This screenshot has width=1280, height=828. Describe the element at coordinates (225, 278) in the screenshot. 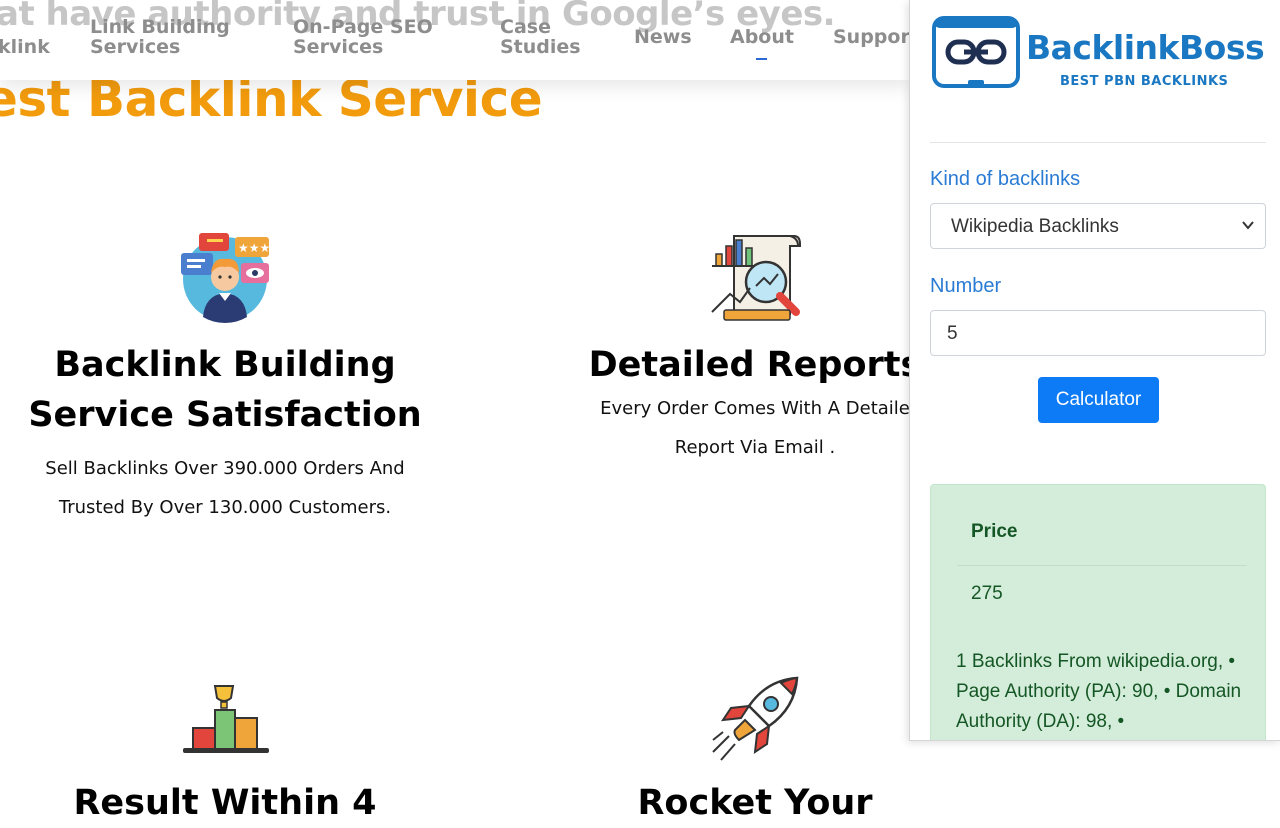

I see `customer-review-icon: ★★★` at that location.